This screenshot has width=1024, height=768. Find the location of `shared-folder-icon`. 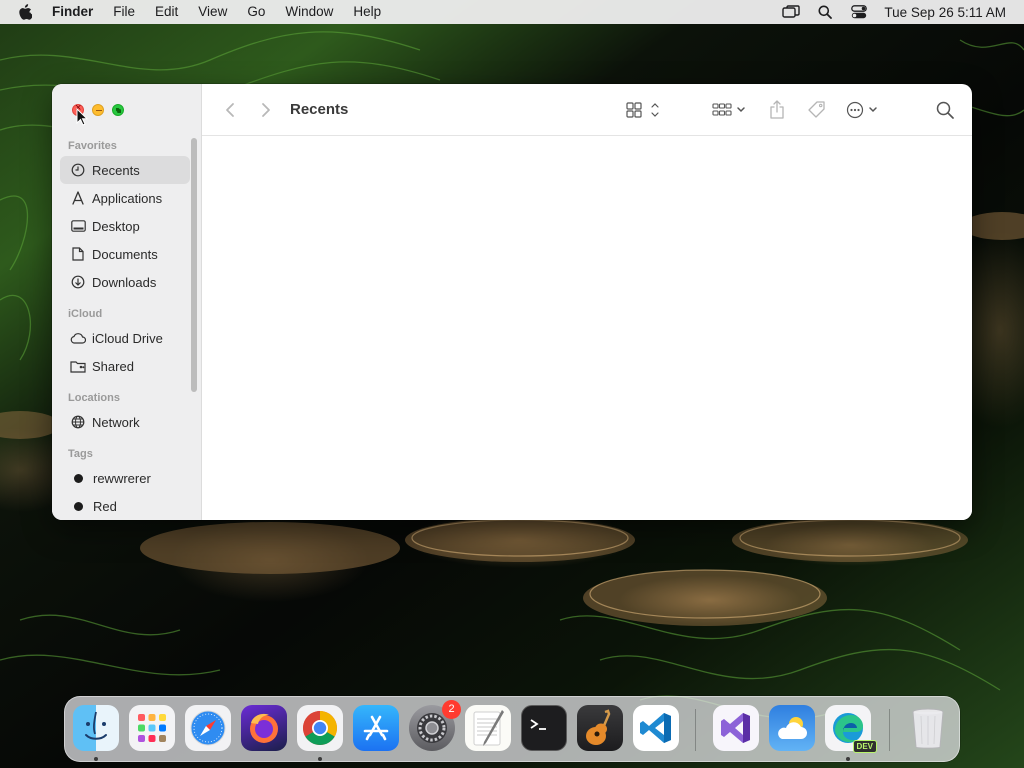

shared-folder-icon is located at coordinates (78, 366).